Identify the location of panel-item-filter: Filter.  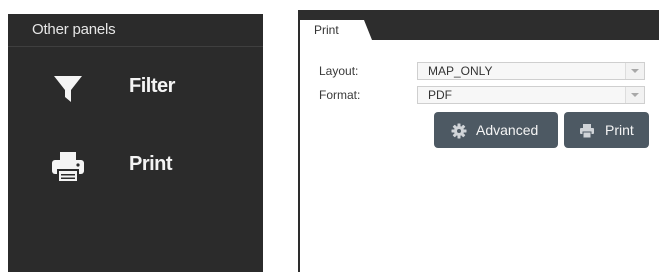
(135, 88).